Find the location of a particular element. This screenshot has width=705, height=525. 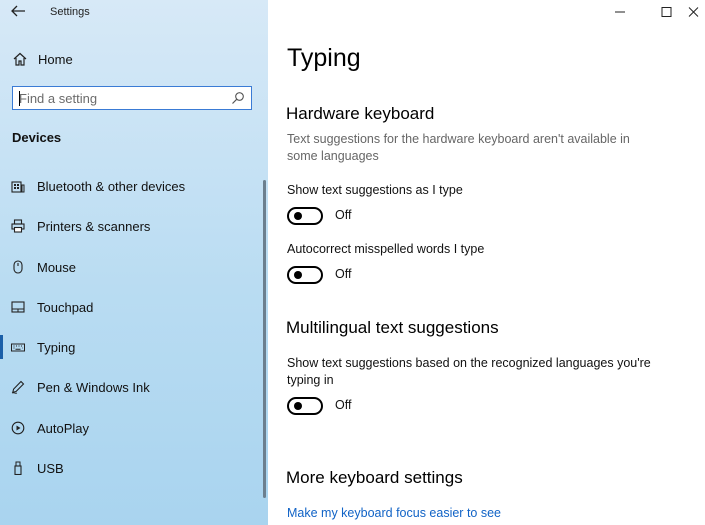

setting-label-autocorrect: Autocorrect misspelled words I type is located at coordinates (386, 249).